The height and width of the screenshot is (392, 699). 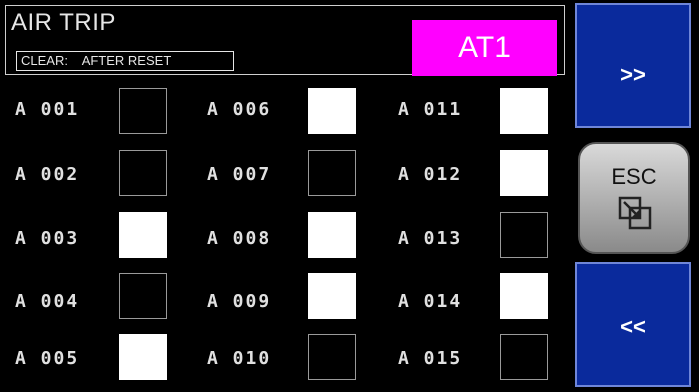 I want to click on air-trip-label: A 010, so click(x=239, y=358).